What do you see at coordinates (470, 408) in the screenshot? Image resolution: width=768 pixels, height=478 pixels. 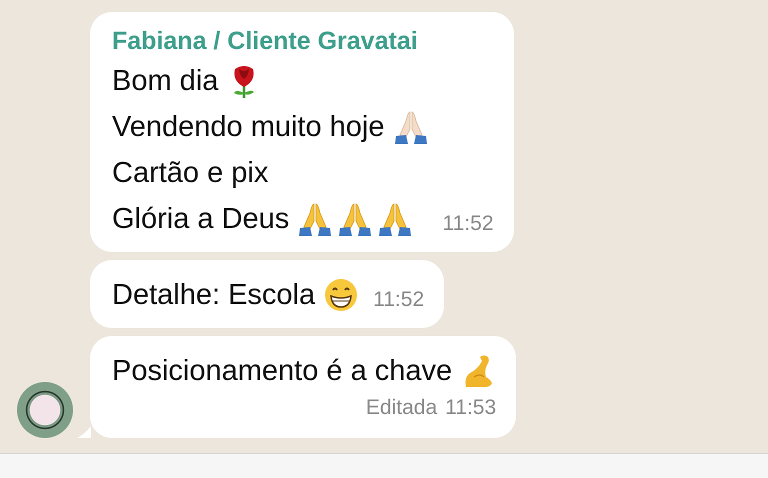 I see `message-time: 11:53` at bounding box center [470, 408].